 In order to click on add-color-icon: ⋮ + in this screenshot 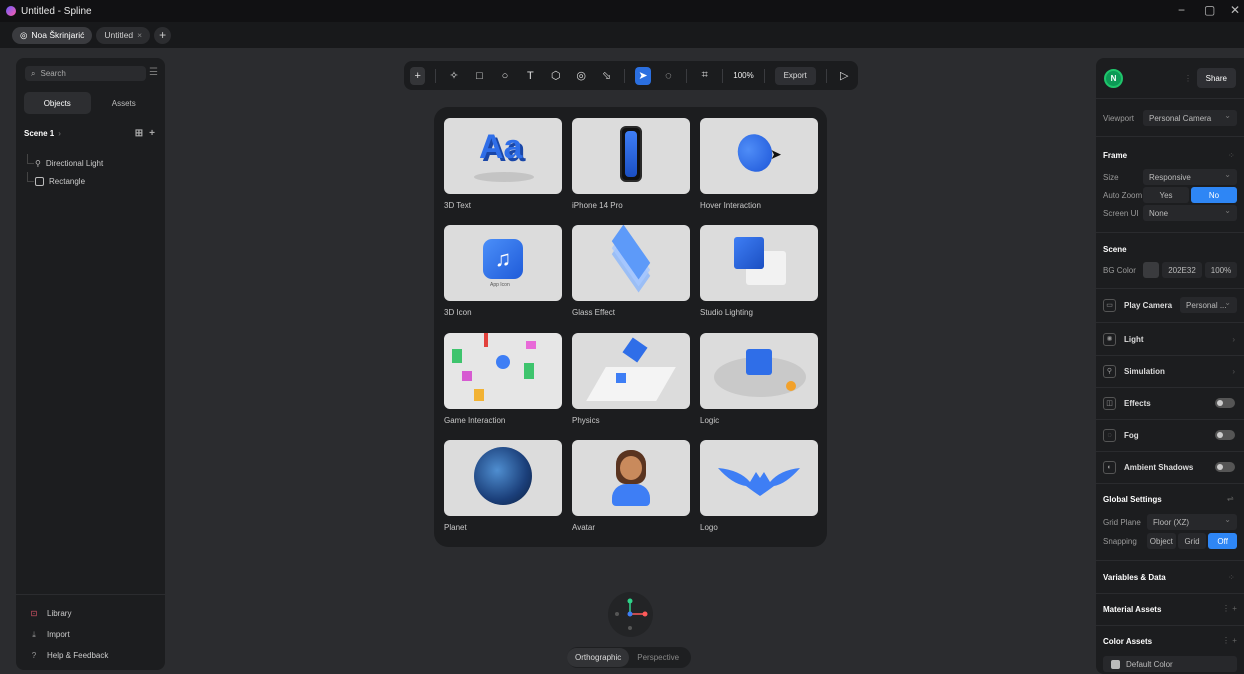, I will do `click(1229, 640)`.